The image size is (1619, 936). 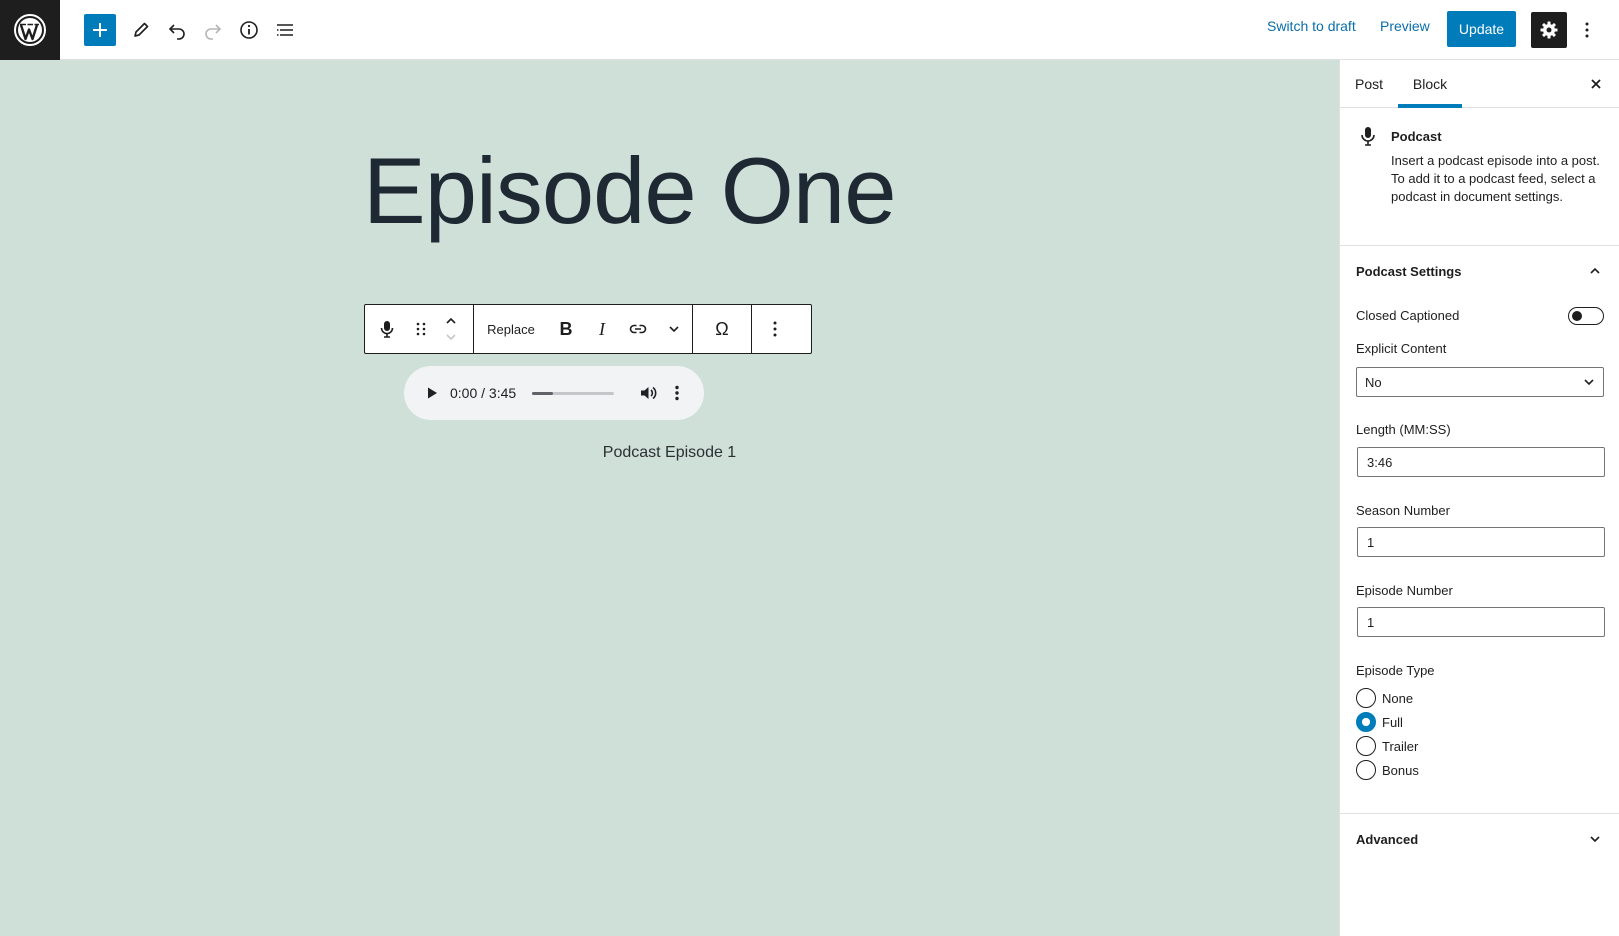 What do you see at coordinates (1481, 29) in the screenshot?
I see `update-button: Update` at bounding box center [1481, 29].